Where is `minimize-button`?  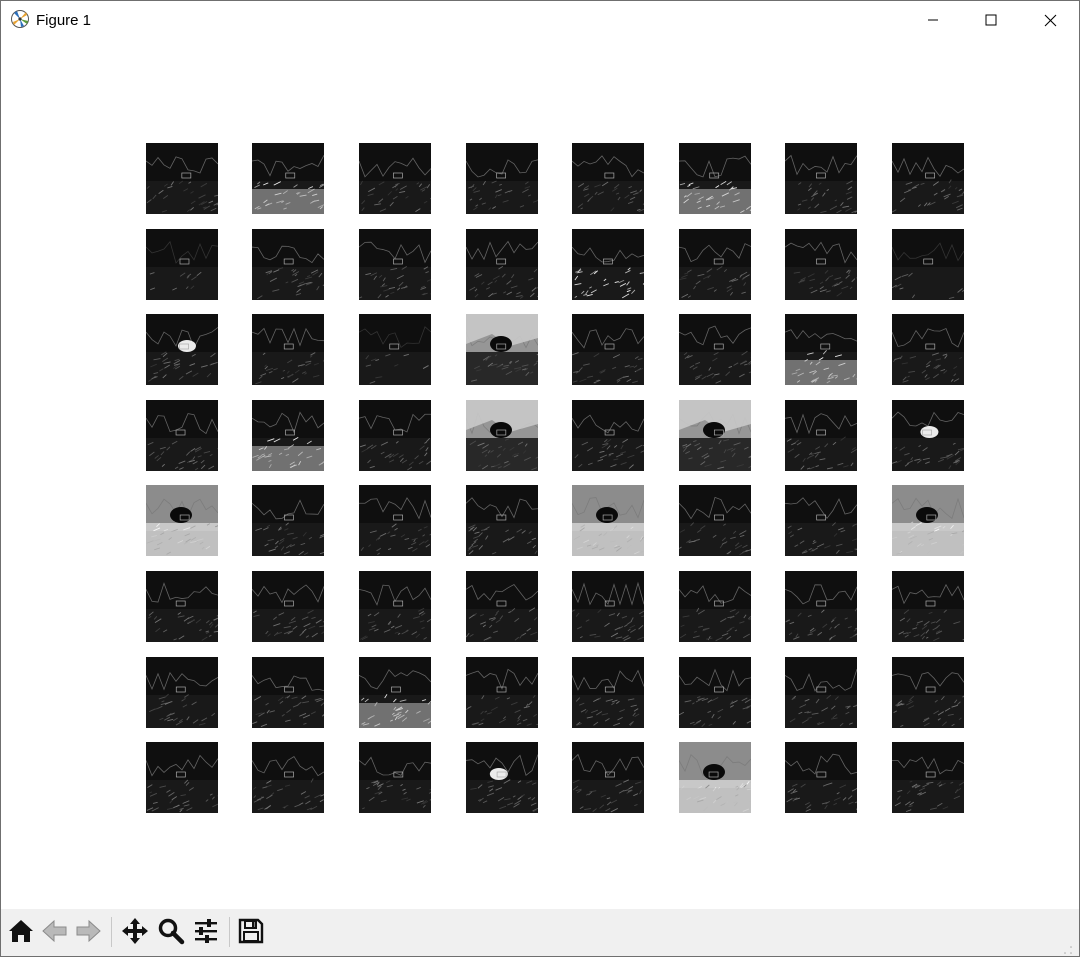
minimize-button is located at coordinates (933, 20).